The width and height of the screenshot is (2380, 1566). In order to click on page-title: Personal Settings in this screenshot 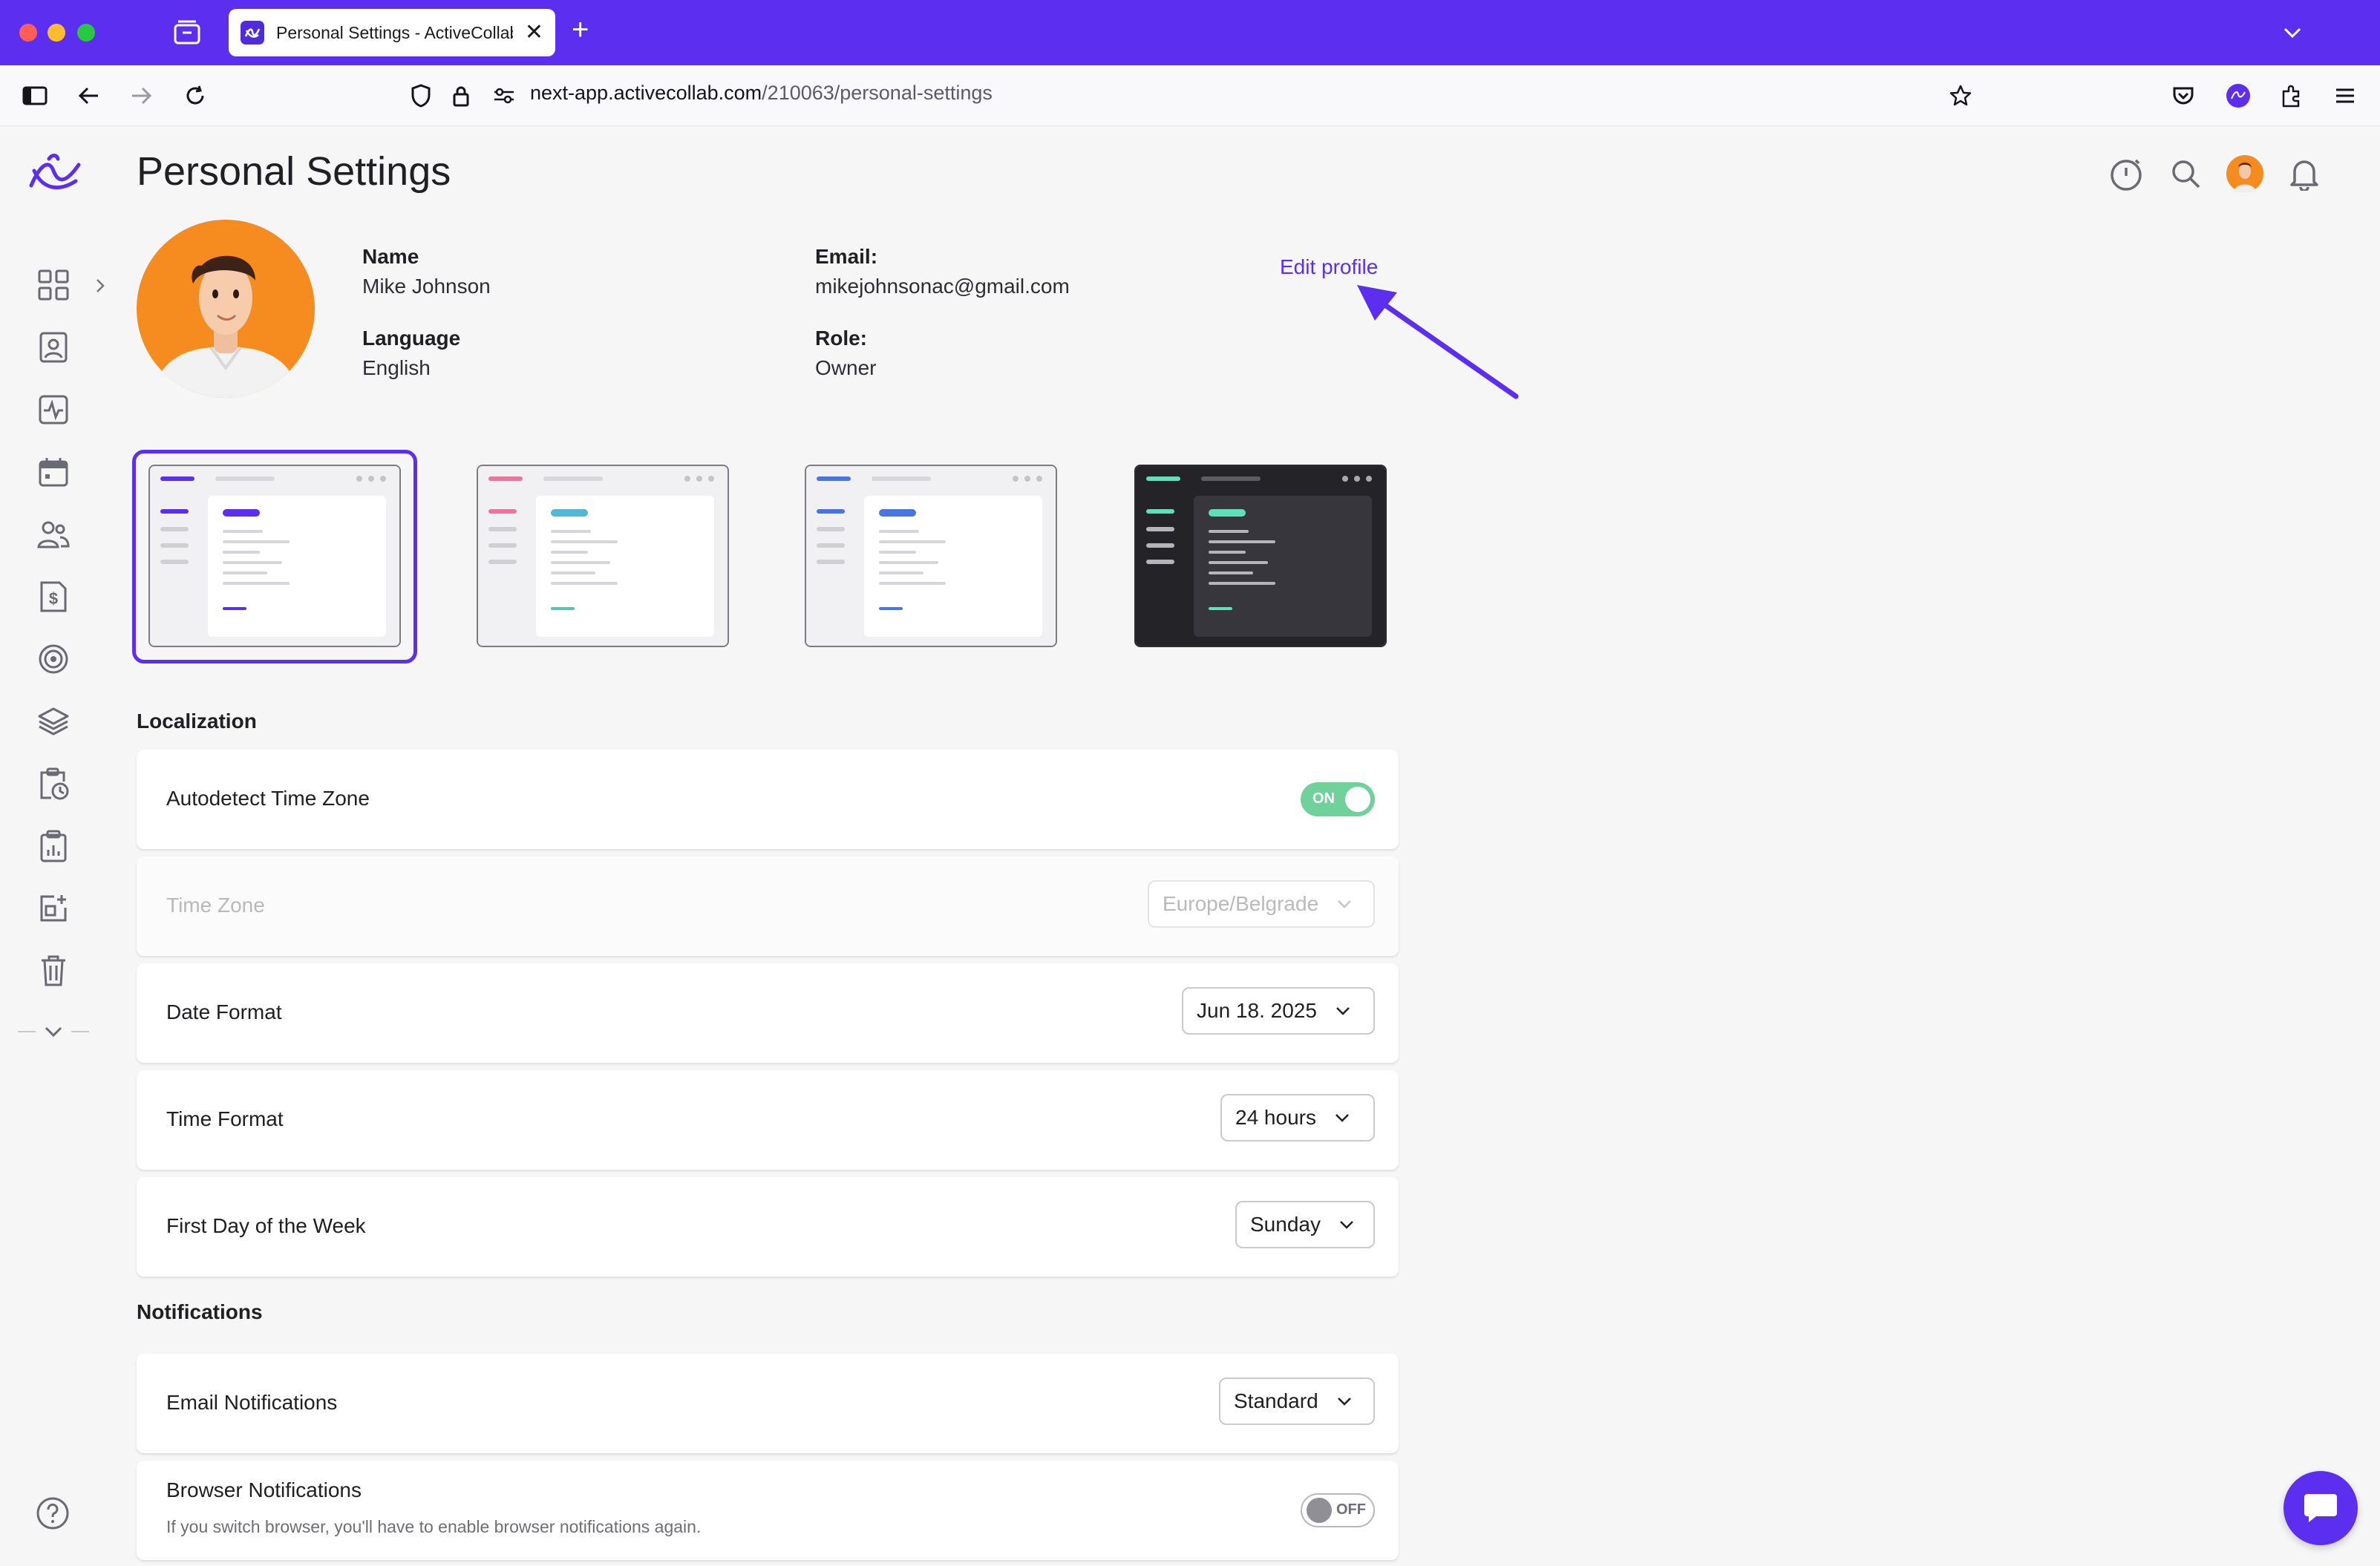, I will do `click(294, 171)`.